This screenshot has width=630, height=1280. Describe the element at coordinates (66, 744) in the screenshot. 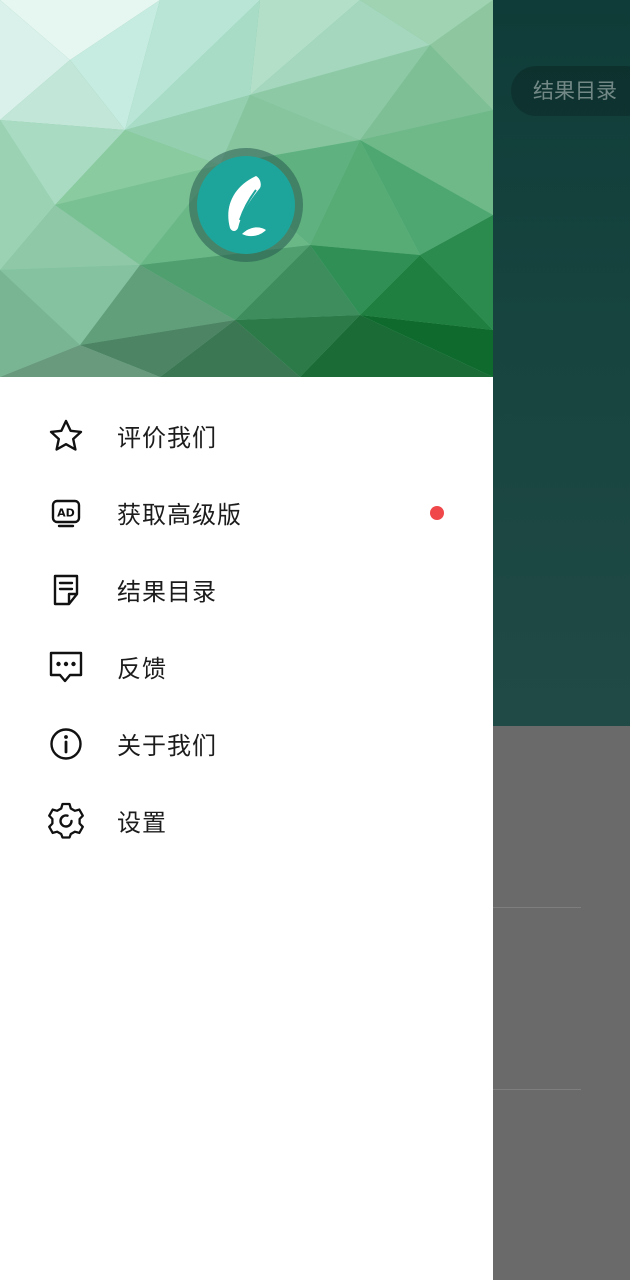

I see `info-icon` at that location.